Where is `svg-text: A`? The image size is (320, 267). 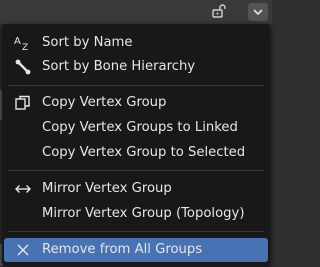
svg-text: A is located at coordinates (17, 41).